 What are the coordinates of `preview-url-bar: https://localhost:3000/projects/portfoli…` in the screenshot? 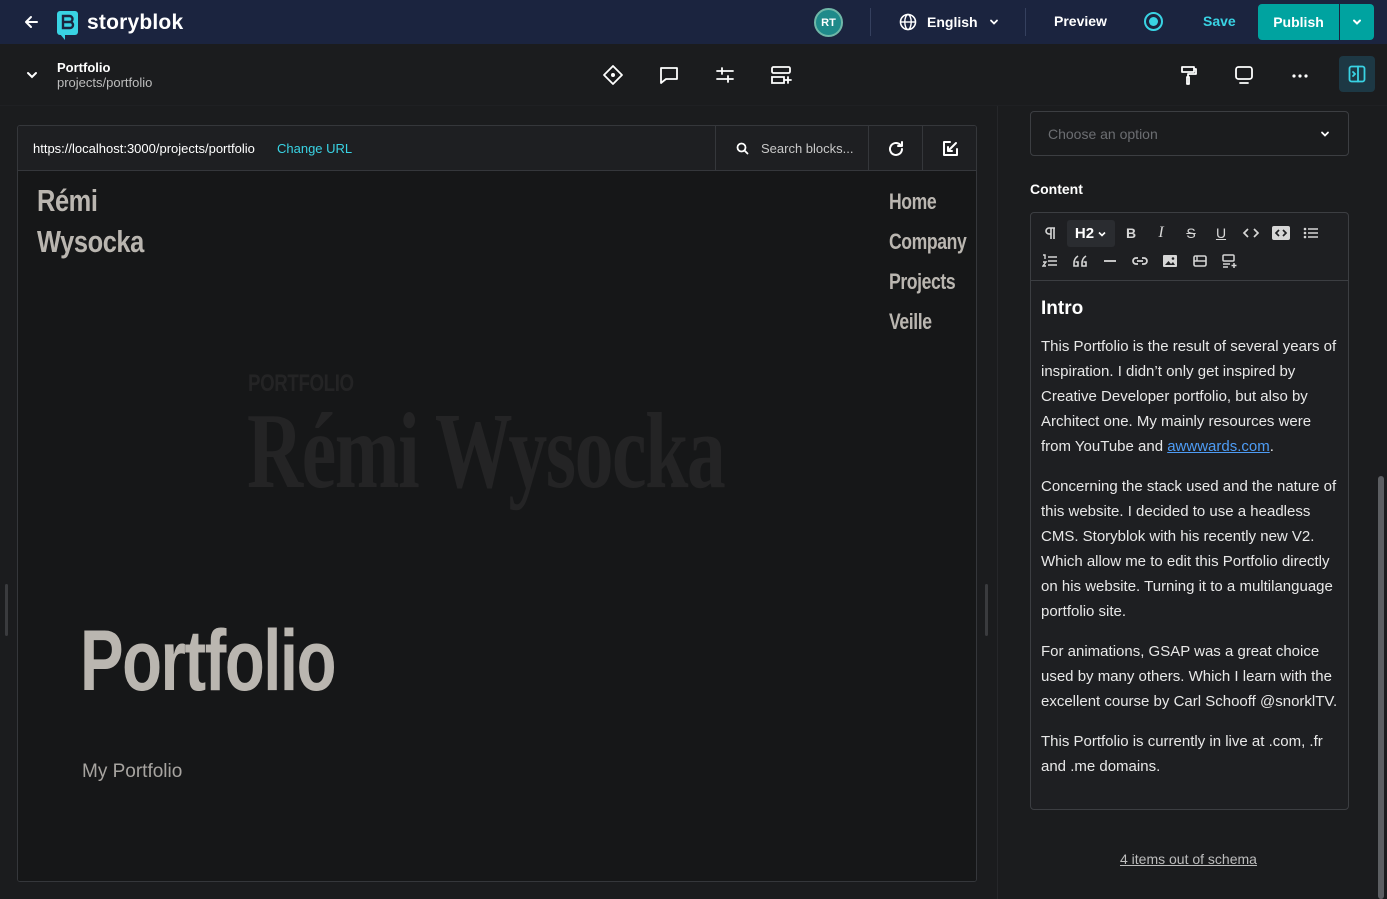 It's located at (497, 148).